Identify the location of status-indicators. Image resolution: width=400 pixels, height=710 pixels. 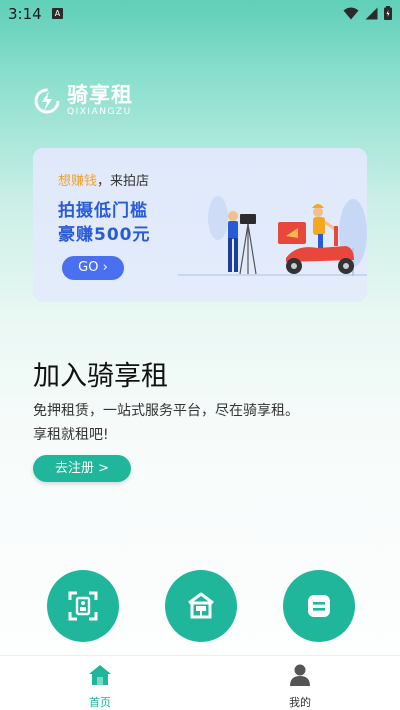
(367, 13).